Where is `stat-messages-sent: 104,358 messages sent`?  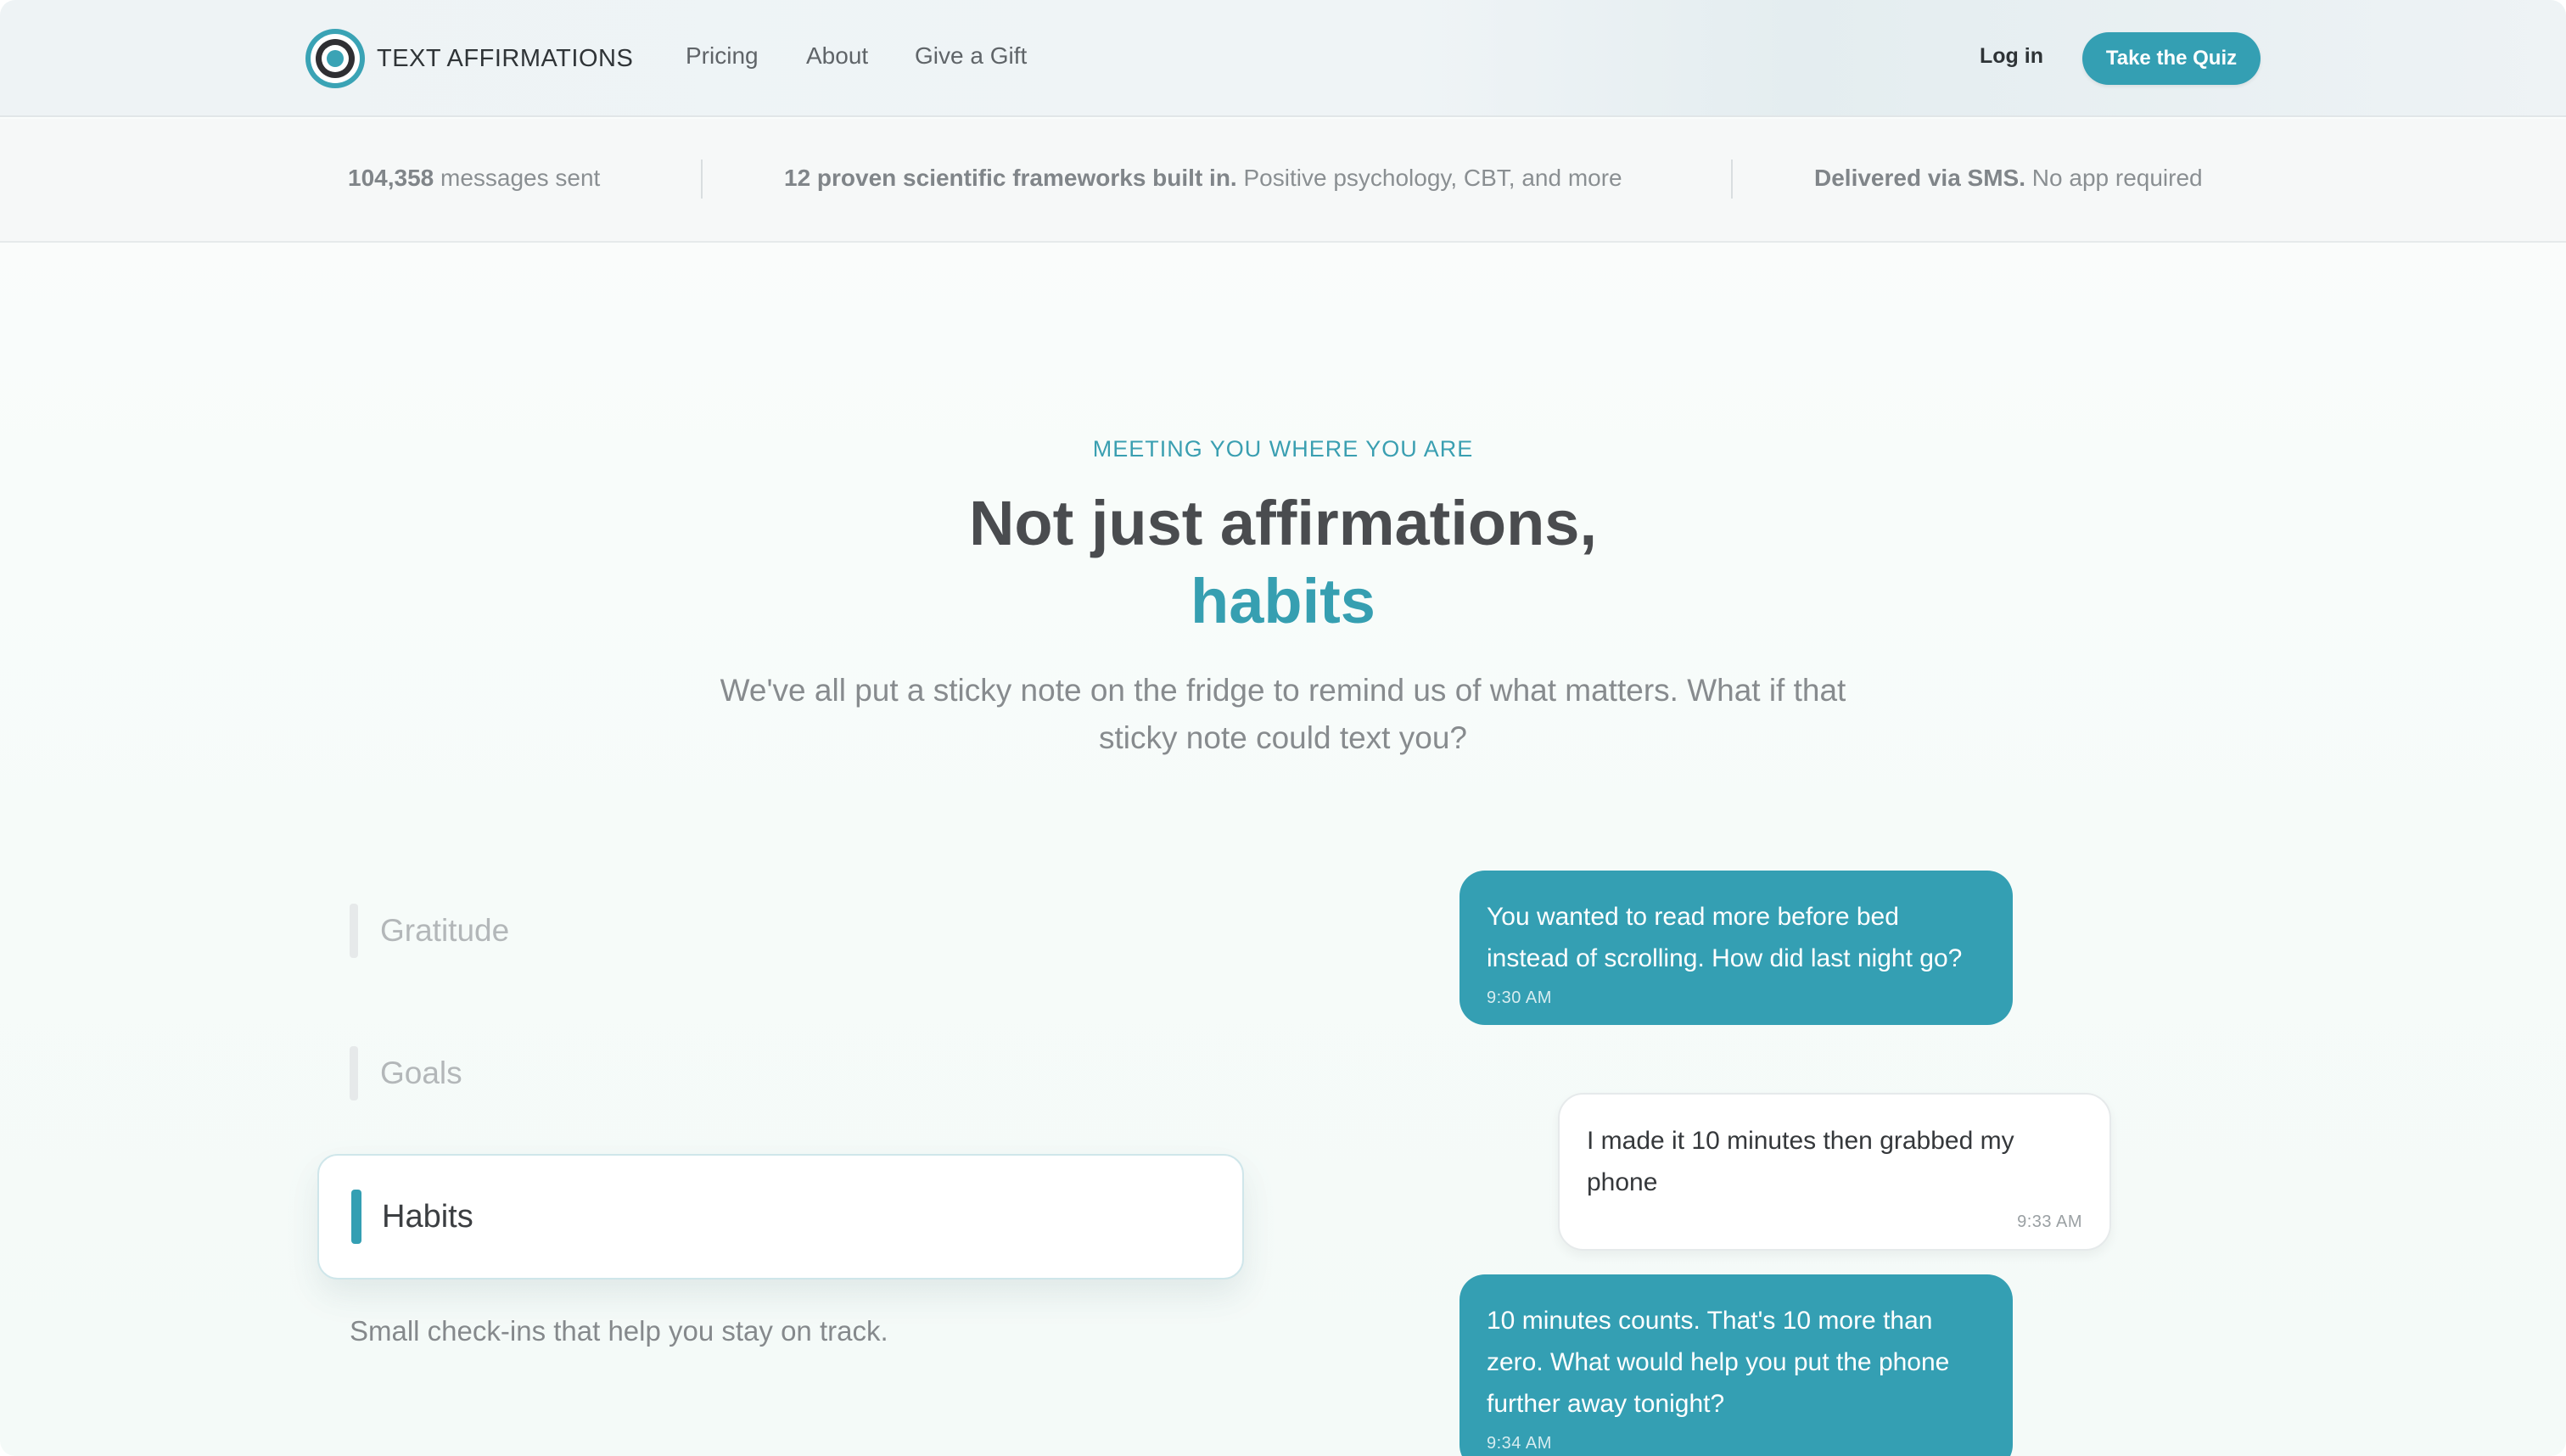 stat-messages-sent: 104,358 messages sent is located at coordinates (474, 178).